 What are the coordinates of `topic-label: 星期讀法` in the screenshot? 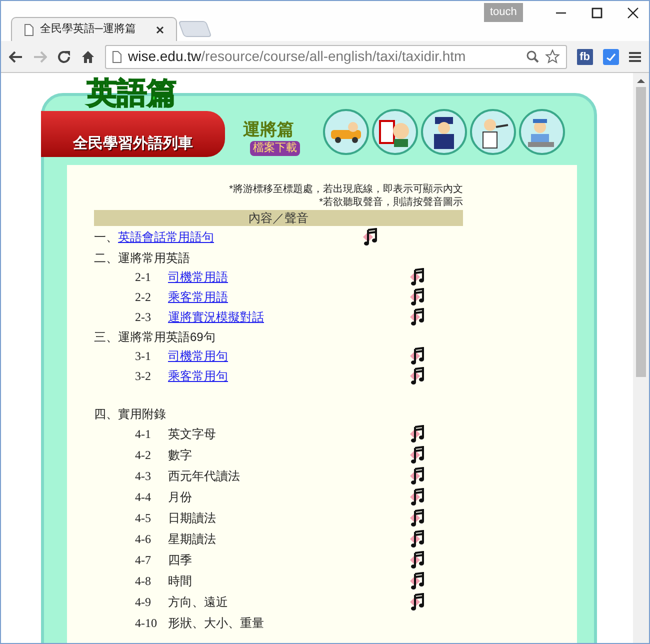 It's located at (192, 539).